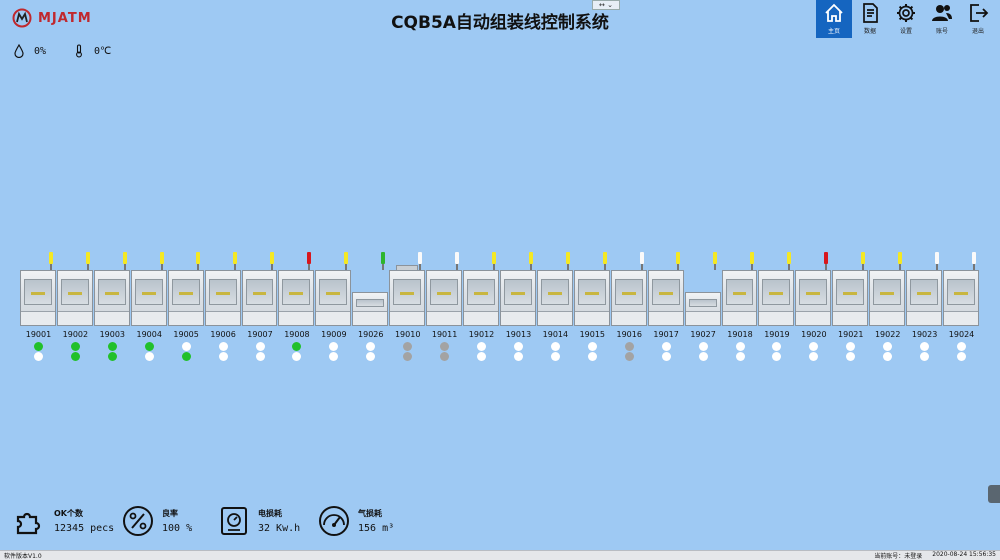 This screenshot has width=1000, height=560. I want to click on nav-account: 账号, so click(942, 19).